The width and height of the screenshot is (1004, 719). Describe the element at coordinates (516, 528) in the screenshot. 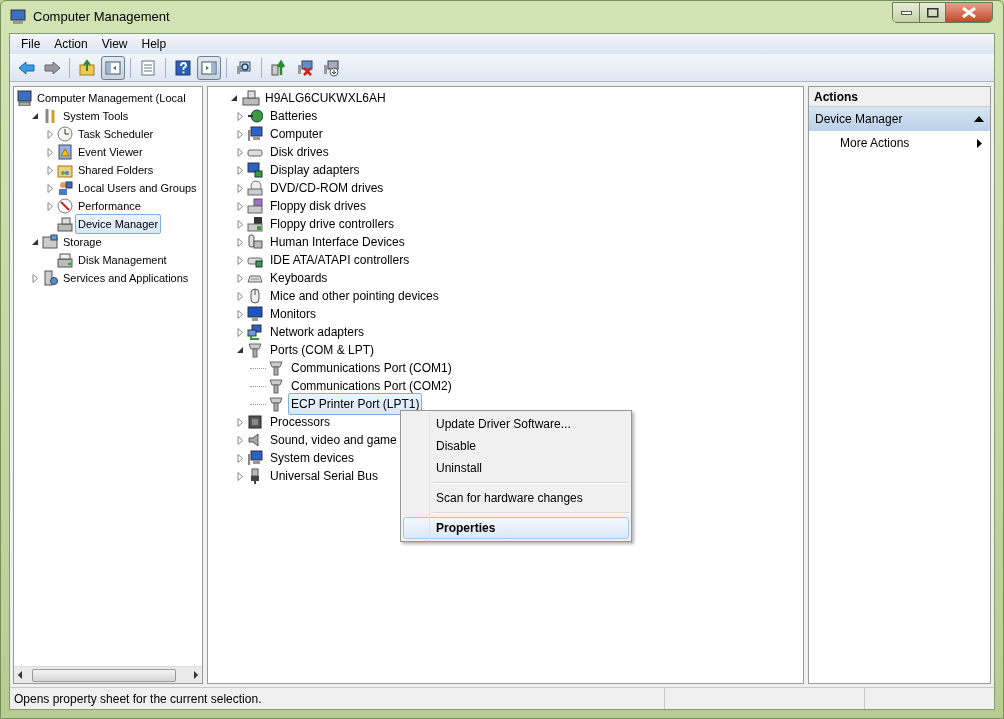

I see `menu-item: Properties` at that location.